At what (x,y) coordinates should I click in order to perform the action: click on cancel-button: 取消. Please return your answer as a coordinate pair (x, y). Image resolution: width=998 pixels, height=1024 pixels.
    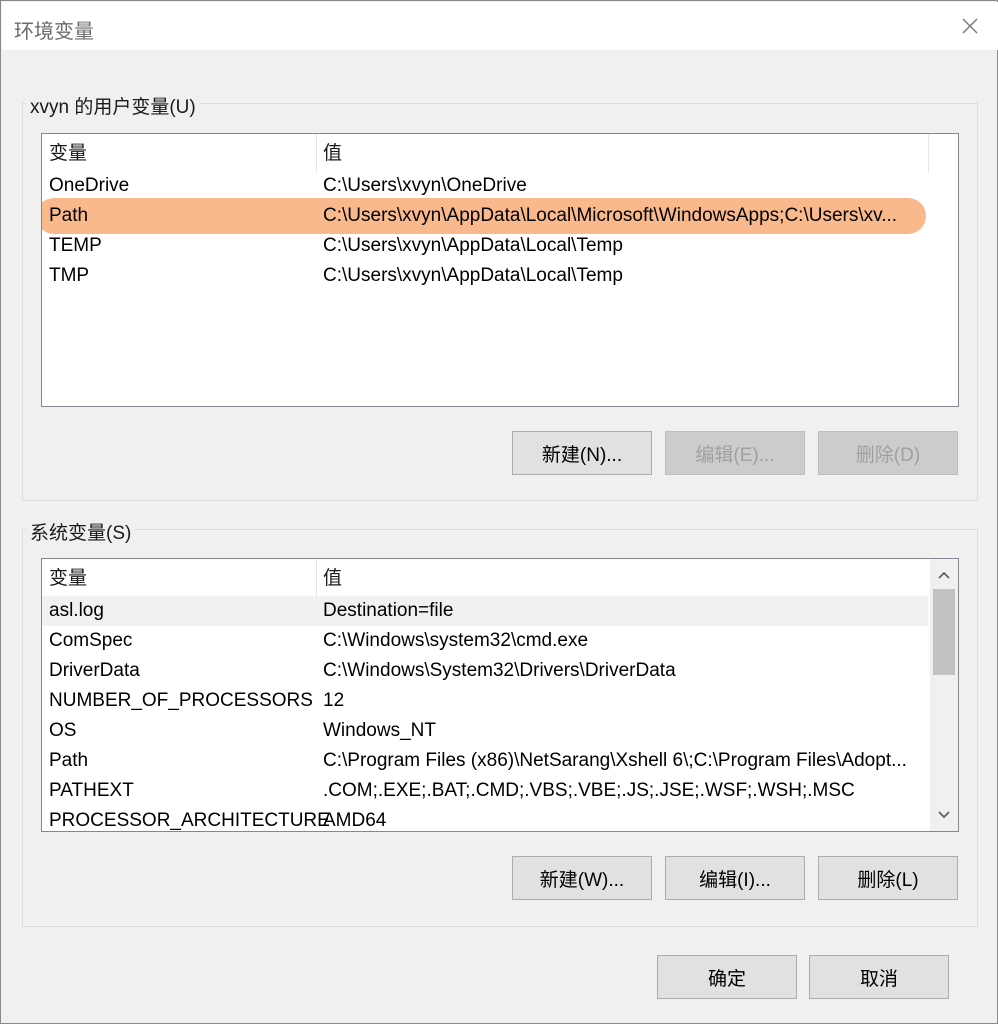
    Looking at the image, I should click on (879, 977).